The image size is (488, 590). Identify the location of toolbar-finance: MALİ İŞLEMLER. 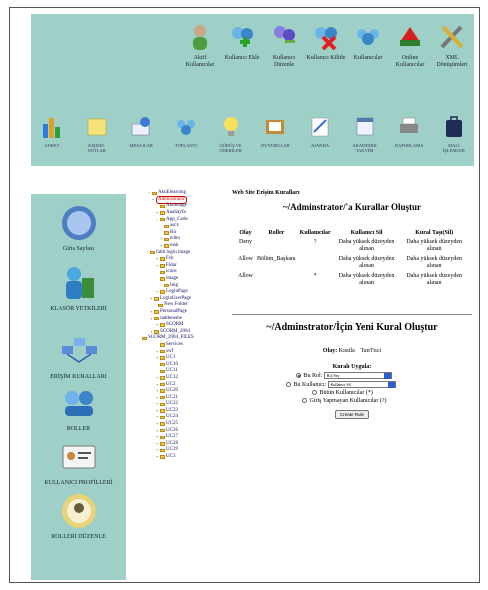
(454, 137).